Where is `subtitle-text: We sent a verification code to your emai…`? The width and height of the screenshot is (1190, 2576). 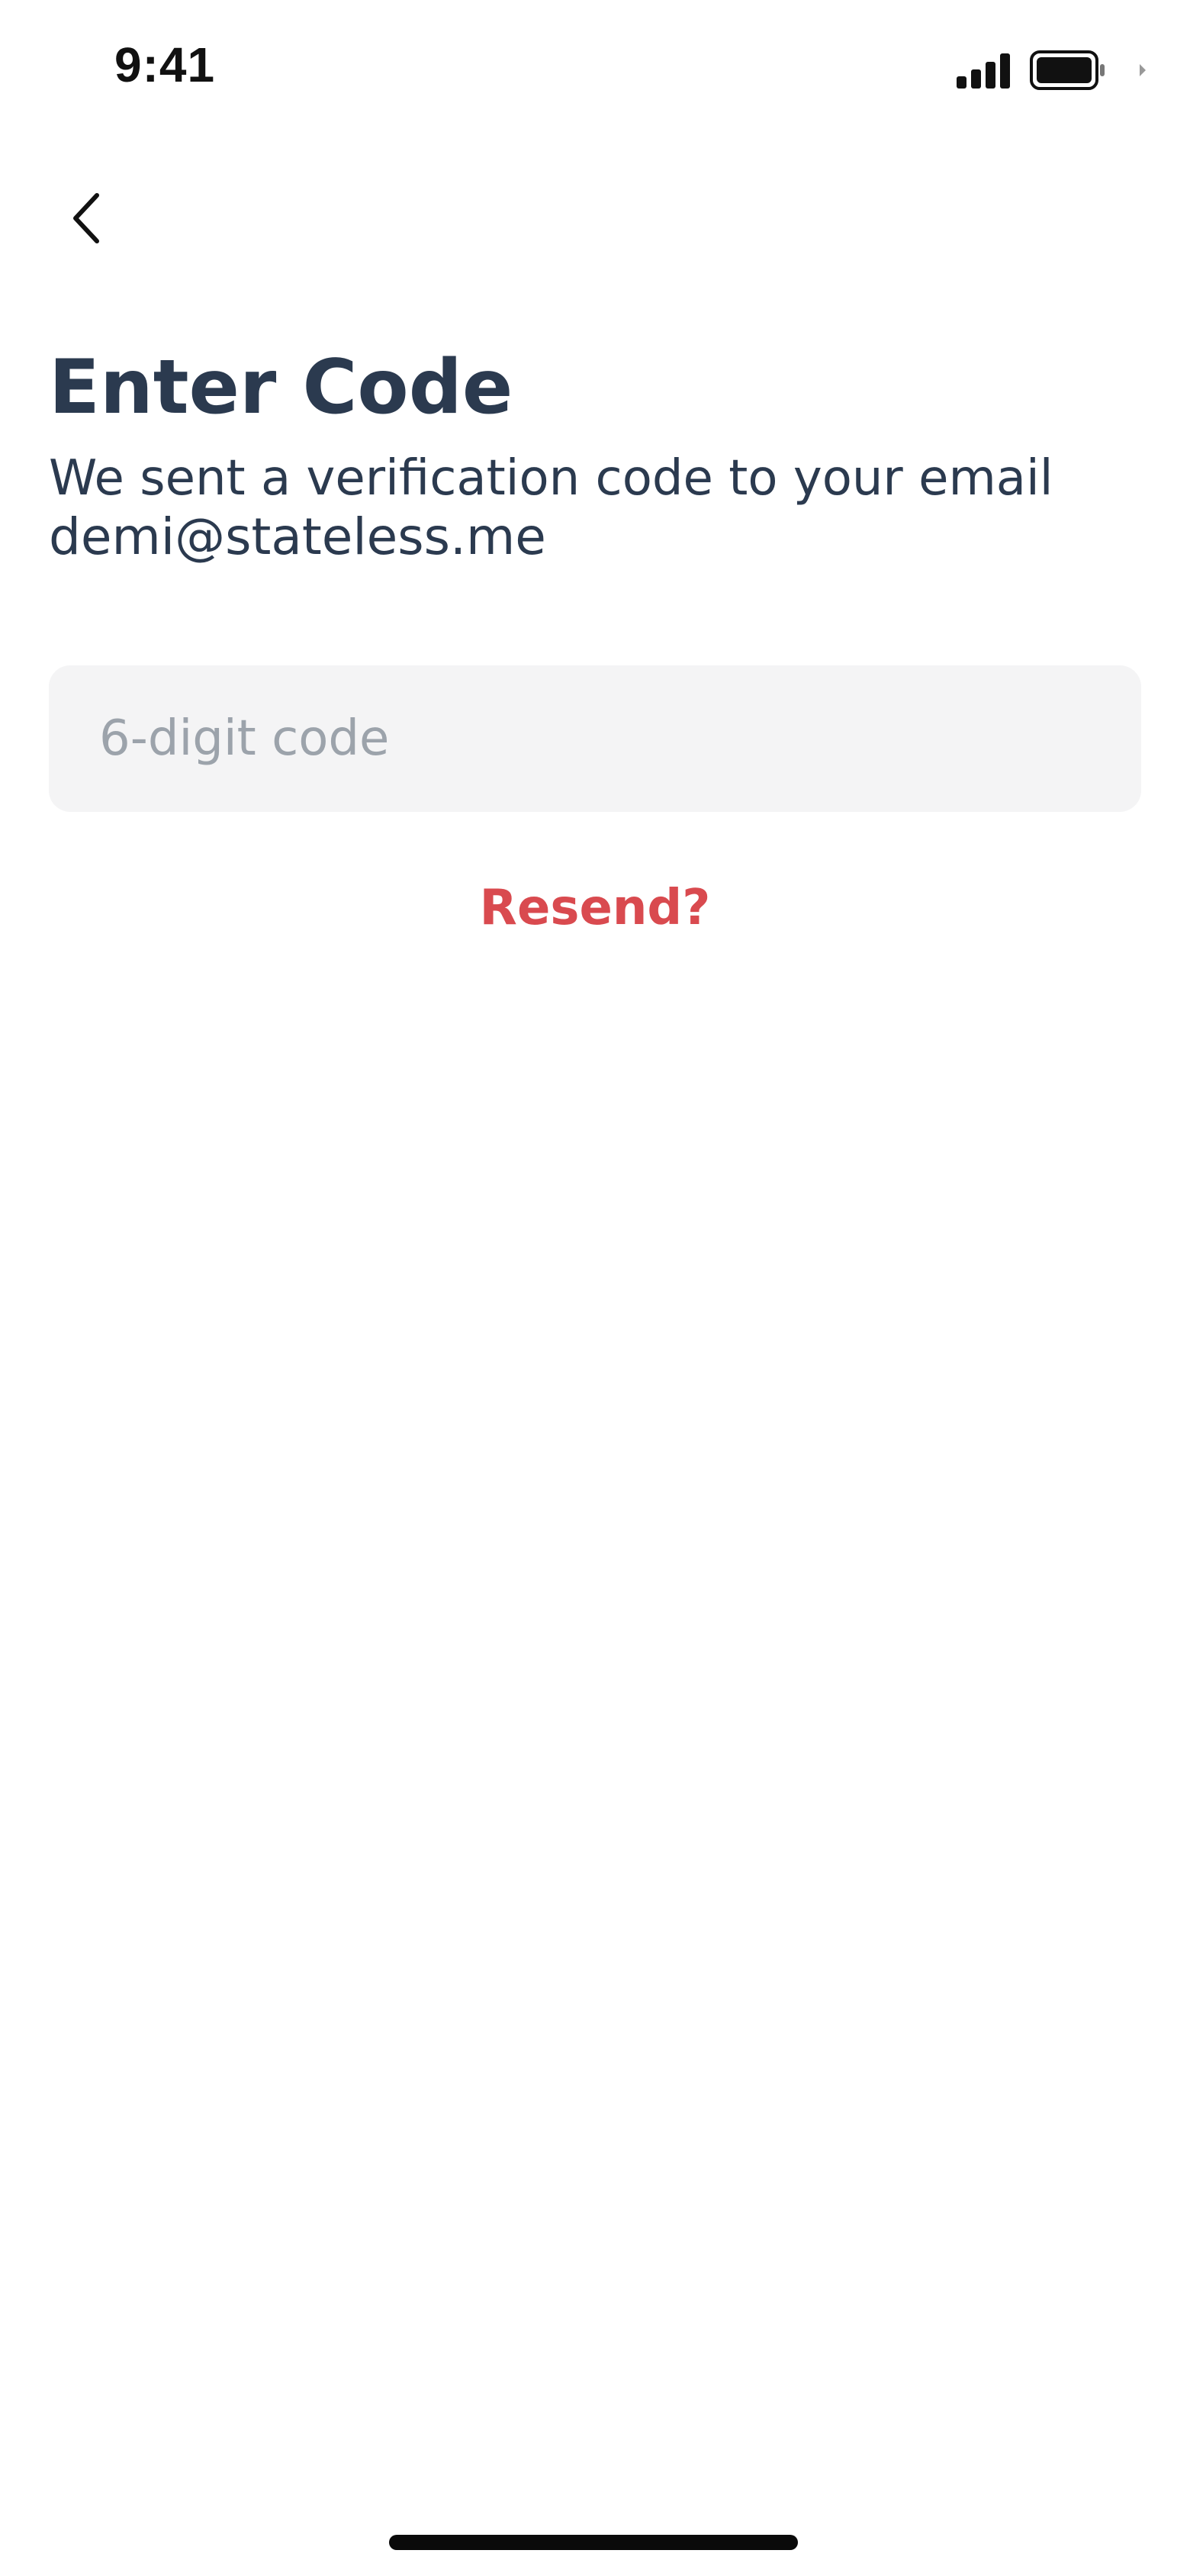
subtitle-text: We sent a verification code to your emai… is located at coordinates (551, 478).